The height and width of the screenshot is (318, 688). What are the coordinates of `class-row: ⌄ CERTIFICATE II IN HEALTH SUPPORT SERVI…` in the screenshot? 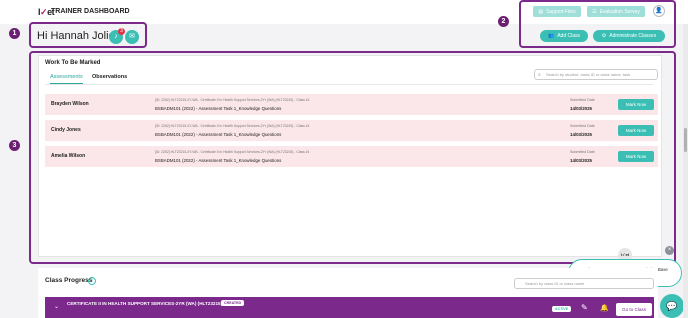 It's located at (349, 307).